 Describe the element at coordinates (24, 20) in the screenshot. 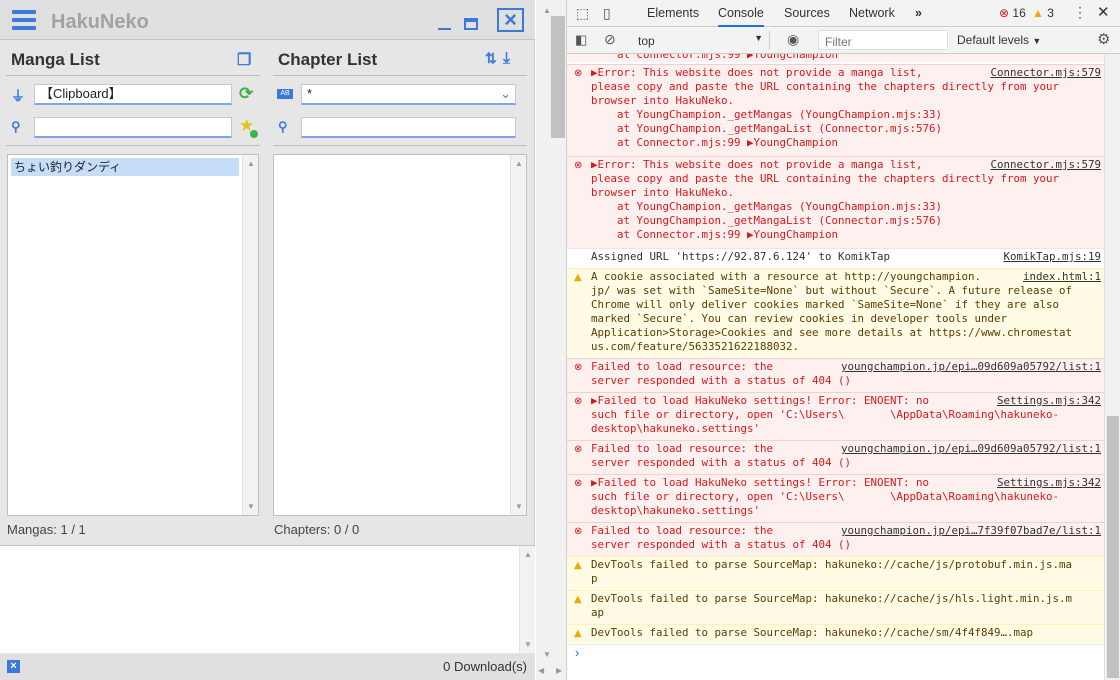

I see `menu-icon` at that location.